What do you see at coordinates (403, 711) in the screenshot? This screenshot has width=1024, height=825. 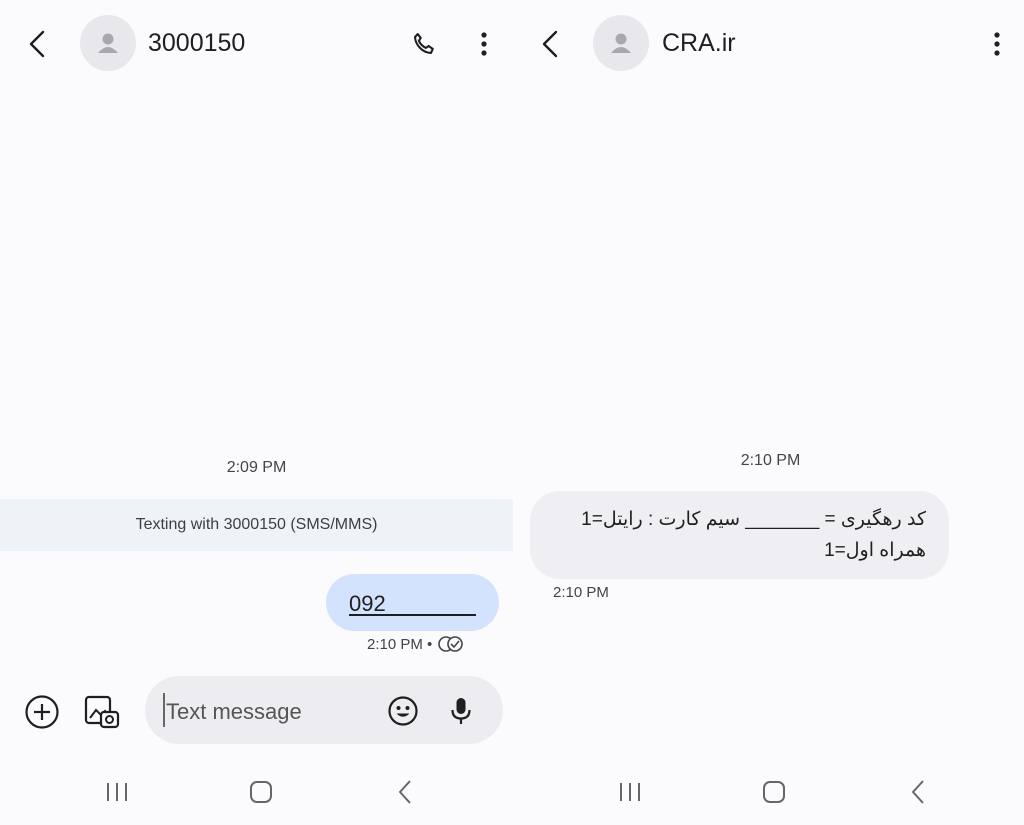 I see `emoji-icon` at bounding box center [403, 711].